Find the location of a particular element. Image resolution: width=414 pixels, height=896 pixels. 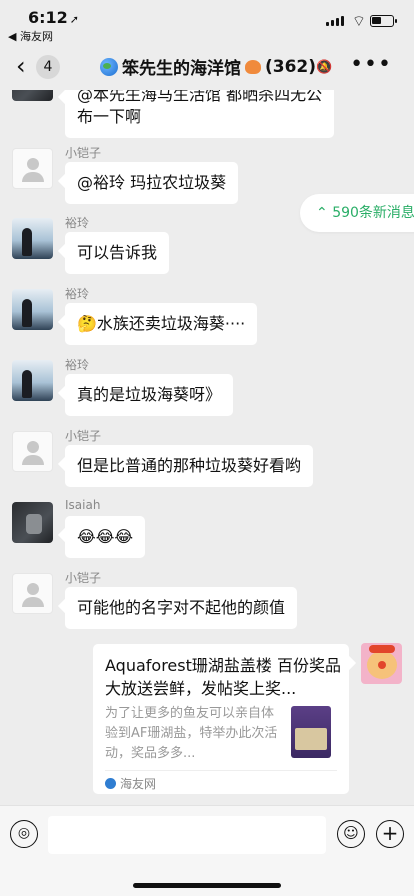

voice-input-icon: ◎ is located at coordinates (24, 834).